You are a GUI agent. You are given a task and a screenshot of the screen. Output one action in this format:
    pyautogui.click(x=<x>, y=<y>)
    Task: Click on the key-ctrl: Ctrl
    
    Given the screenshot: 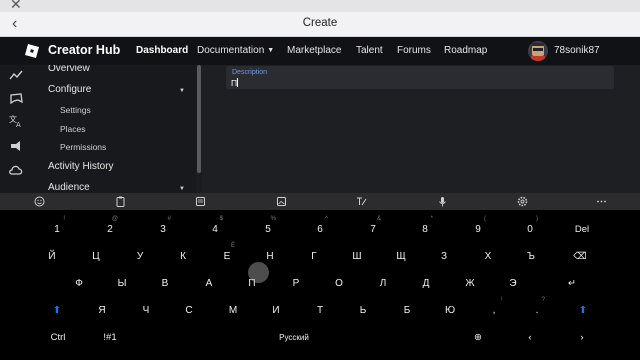 What is the action you would take?
    pyautogui.click(x=58, y=338)
    